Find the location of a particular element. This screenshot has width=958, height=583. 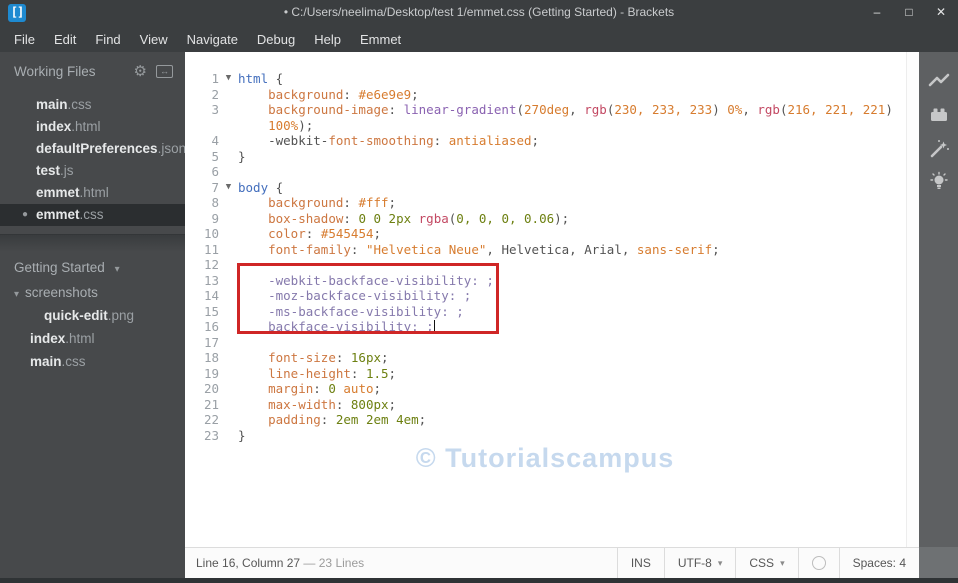

menu-item-debug: Debug is located at coordinates (276, 39).